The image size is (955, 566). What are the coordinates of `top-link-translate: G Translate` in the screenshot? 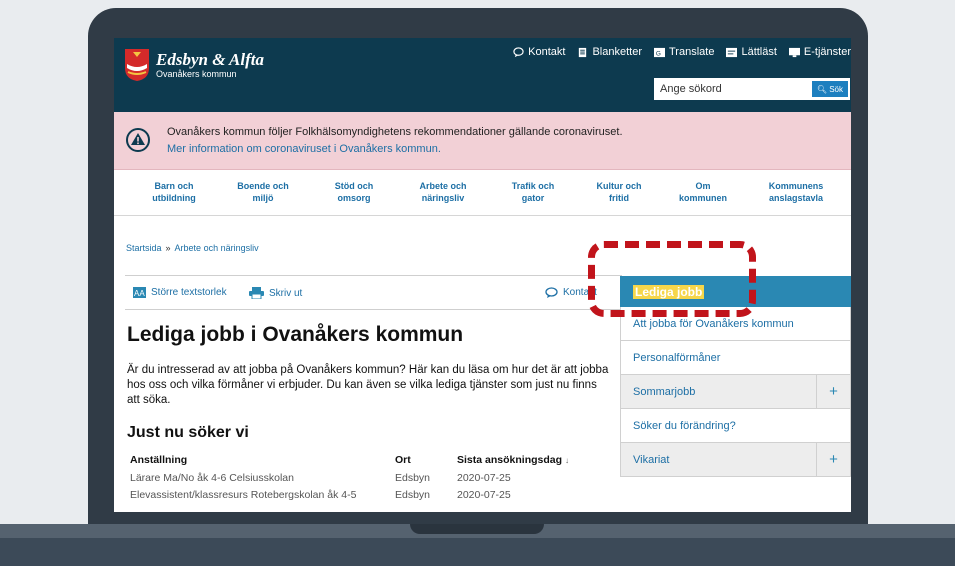 It's located at (684, 52).